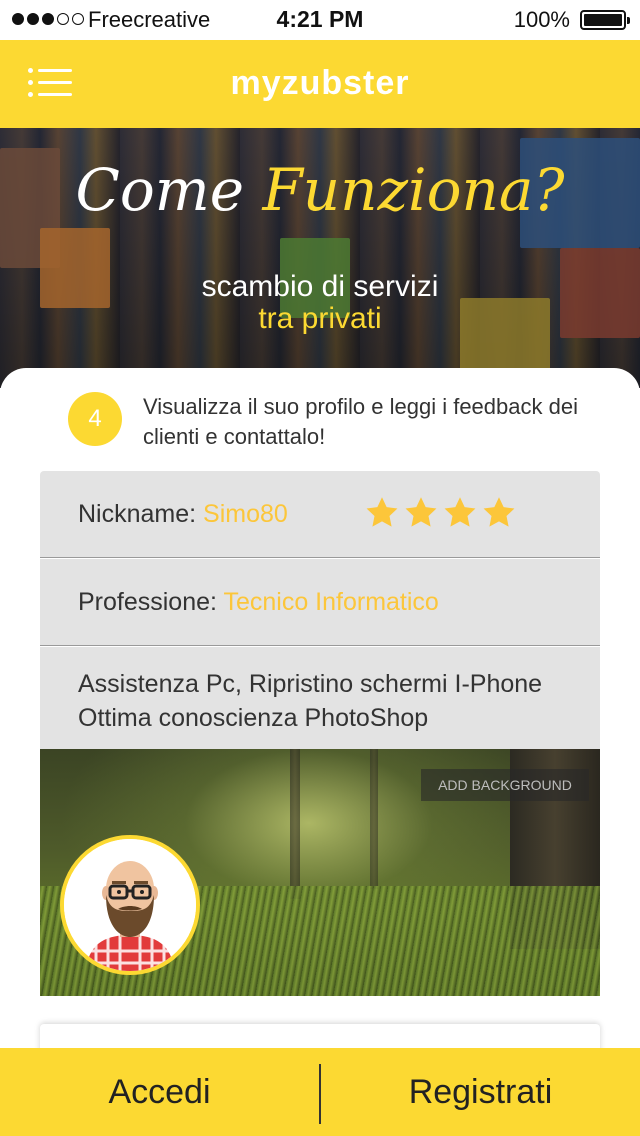 Image resolution: width=640 pixels, height=1136 pixels. I want to click on nickname-label: Nickname:, so click(137, 514).